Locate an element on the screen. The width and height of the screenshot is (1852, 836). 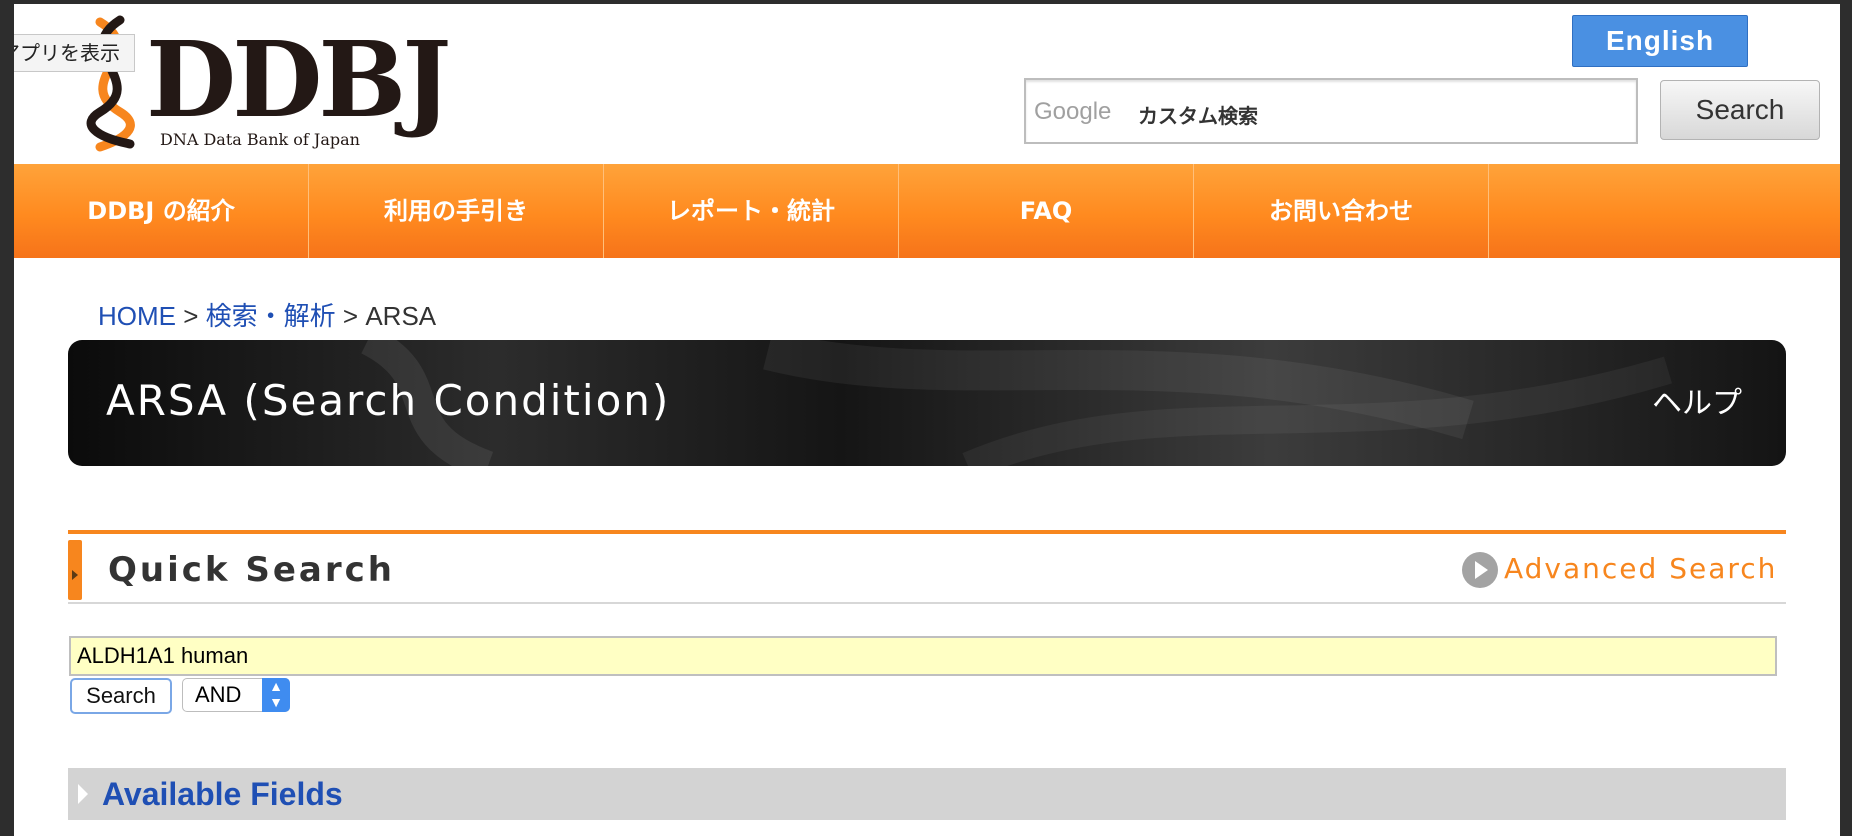
nav-item-guide: 利用の手引き is located at coordinates (456, 211).